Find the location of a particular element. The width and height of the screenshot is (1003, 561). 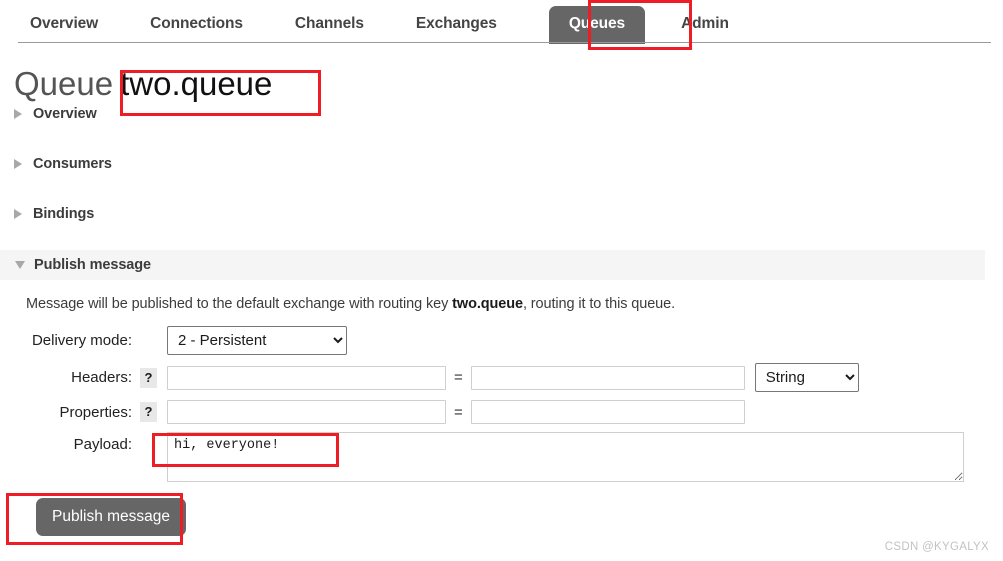

nav-tab-exchanges: Exchanges is located at coordinates (456, 29).